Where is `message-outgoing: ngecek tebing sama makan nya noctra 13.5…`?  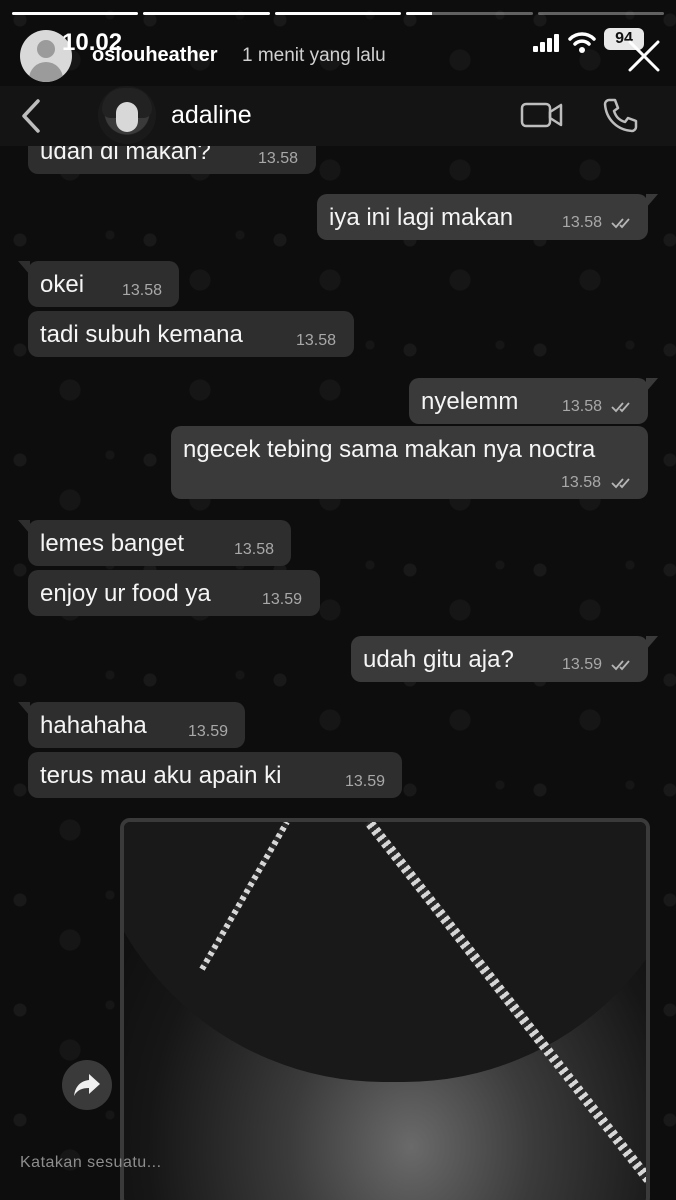
message-outgoing: ngecek tebing sama makan nya noctra 13.5… is located at coordinates (409, 462).